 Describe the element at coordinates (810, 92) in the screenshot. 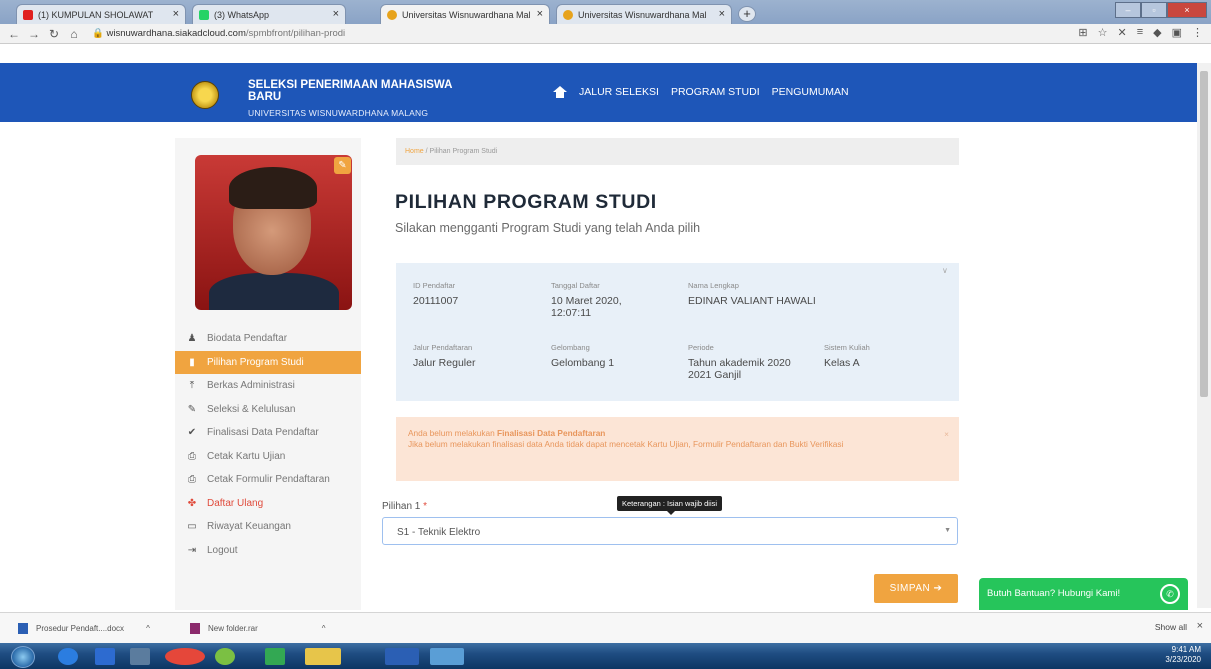

I see `nav-pengumuman: PENGUMUMAN` at that location.